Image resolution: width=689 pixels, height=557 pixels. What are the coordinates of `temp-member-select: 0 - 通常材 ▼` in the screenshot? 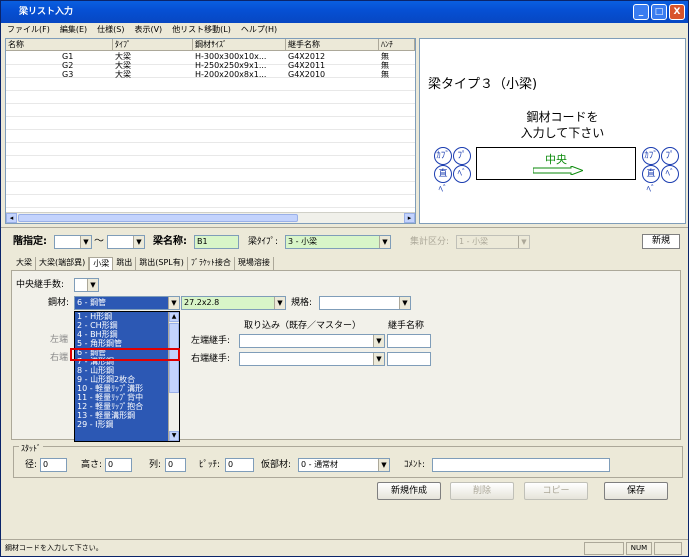 It's located at (344, 465).